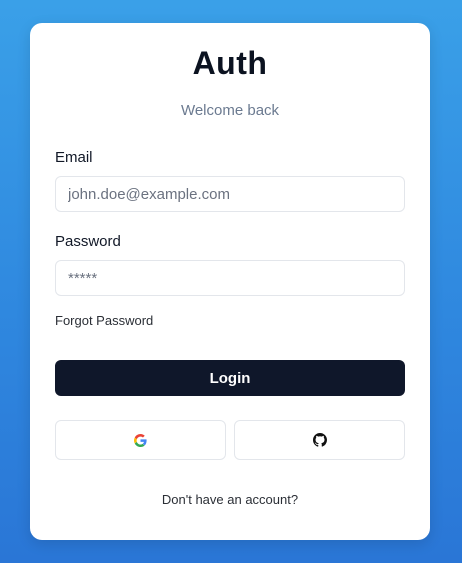  What do you see at coordinates (230, 499) in the screenshot?
I see `signup-link: Don't have an account?` at bounding box center [230, 499].